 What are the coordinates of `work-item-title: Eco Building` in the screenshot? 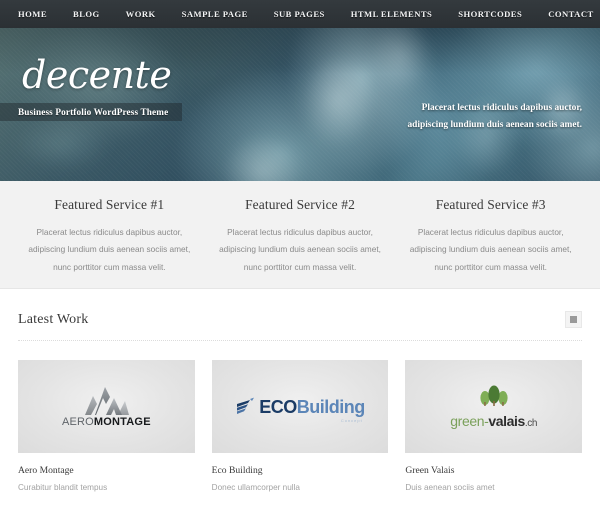 It's located at (300, 470).